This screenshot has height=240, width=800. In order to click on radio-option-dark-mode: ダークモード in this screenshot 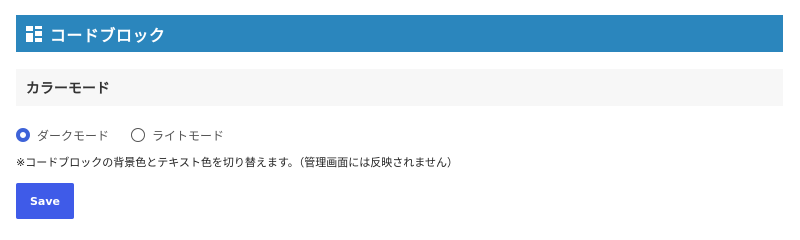, I will do `click(62, 135)`.